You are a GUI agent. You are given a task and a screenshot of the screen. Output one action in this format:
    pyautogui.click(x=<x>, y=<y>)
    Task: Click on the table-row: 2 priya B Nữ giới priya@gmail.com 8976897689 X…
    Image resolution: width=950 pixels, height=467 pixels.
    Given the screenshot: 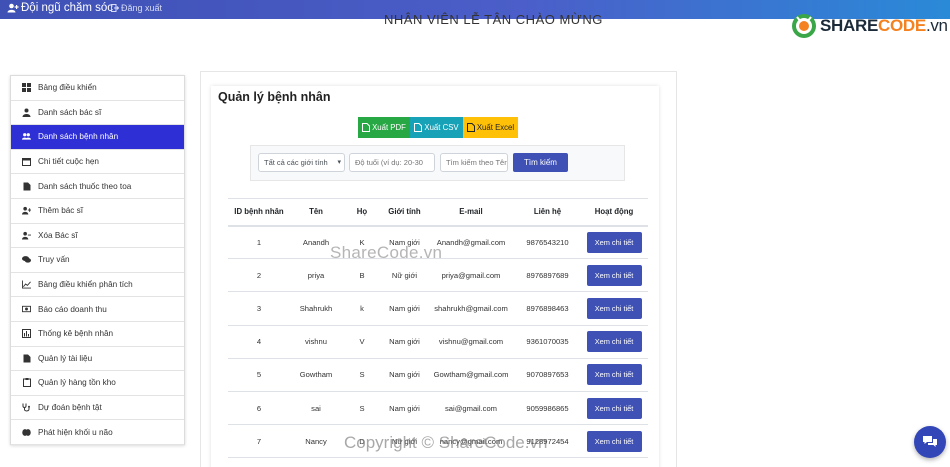 What is the action you would take?
    pyautogui.click(x=438, y=275)
    